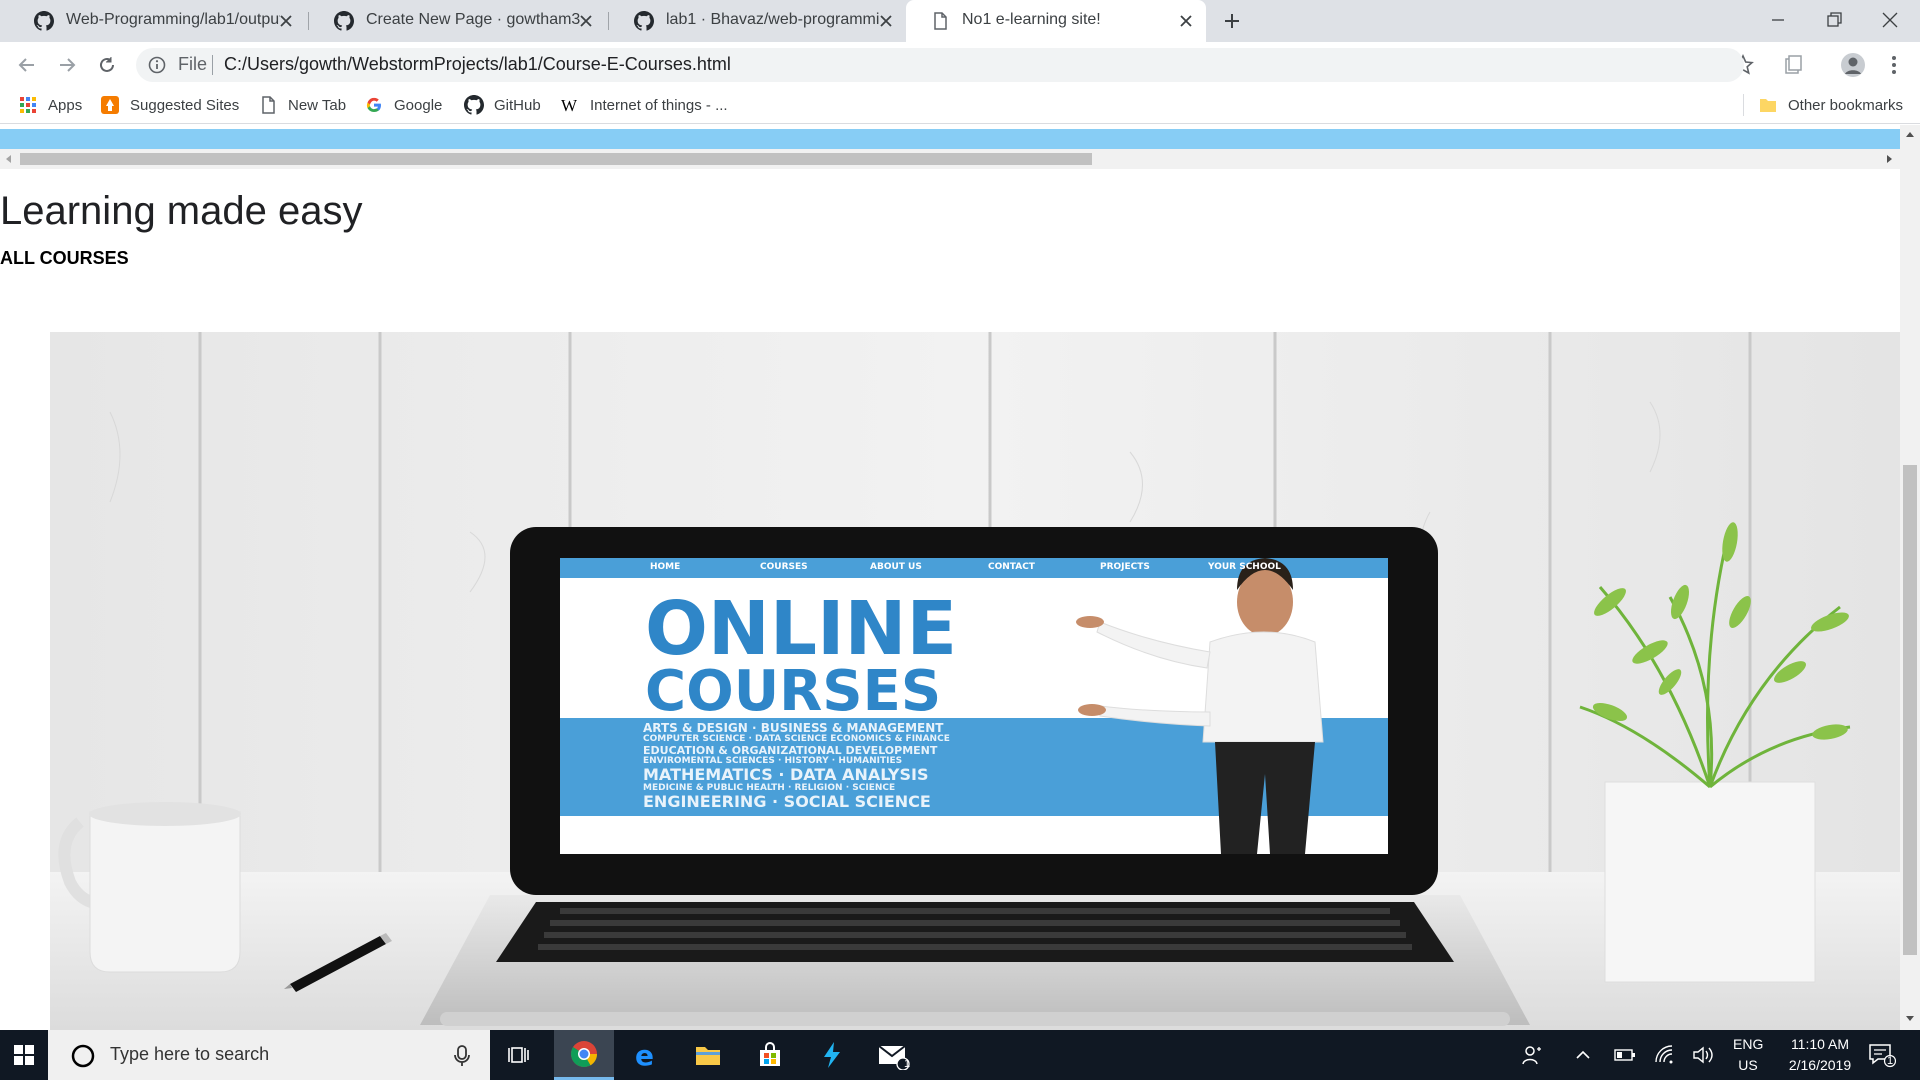 The width and height of the screenshot is (1920, 1080). Describe the element at coordinates (185, 105) in the screenshot. I see `bookmark-label: Suggested Sites` at that location.